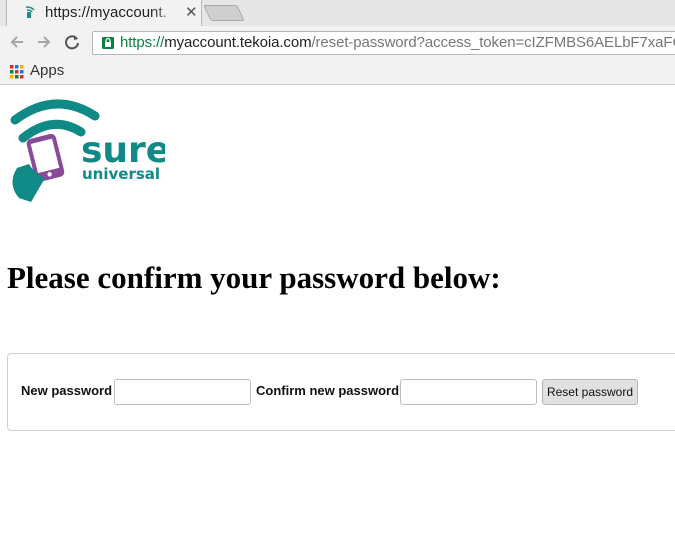 The width and height of the screenshot is (675, 546). Describe the element at coordinates (87, 150) in the screenshot. I see `sure-universal-logo: sure universal` at that location.